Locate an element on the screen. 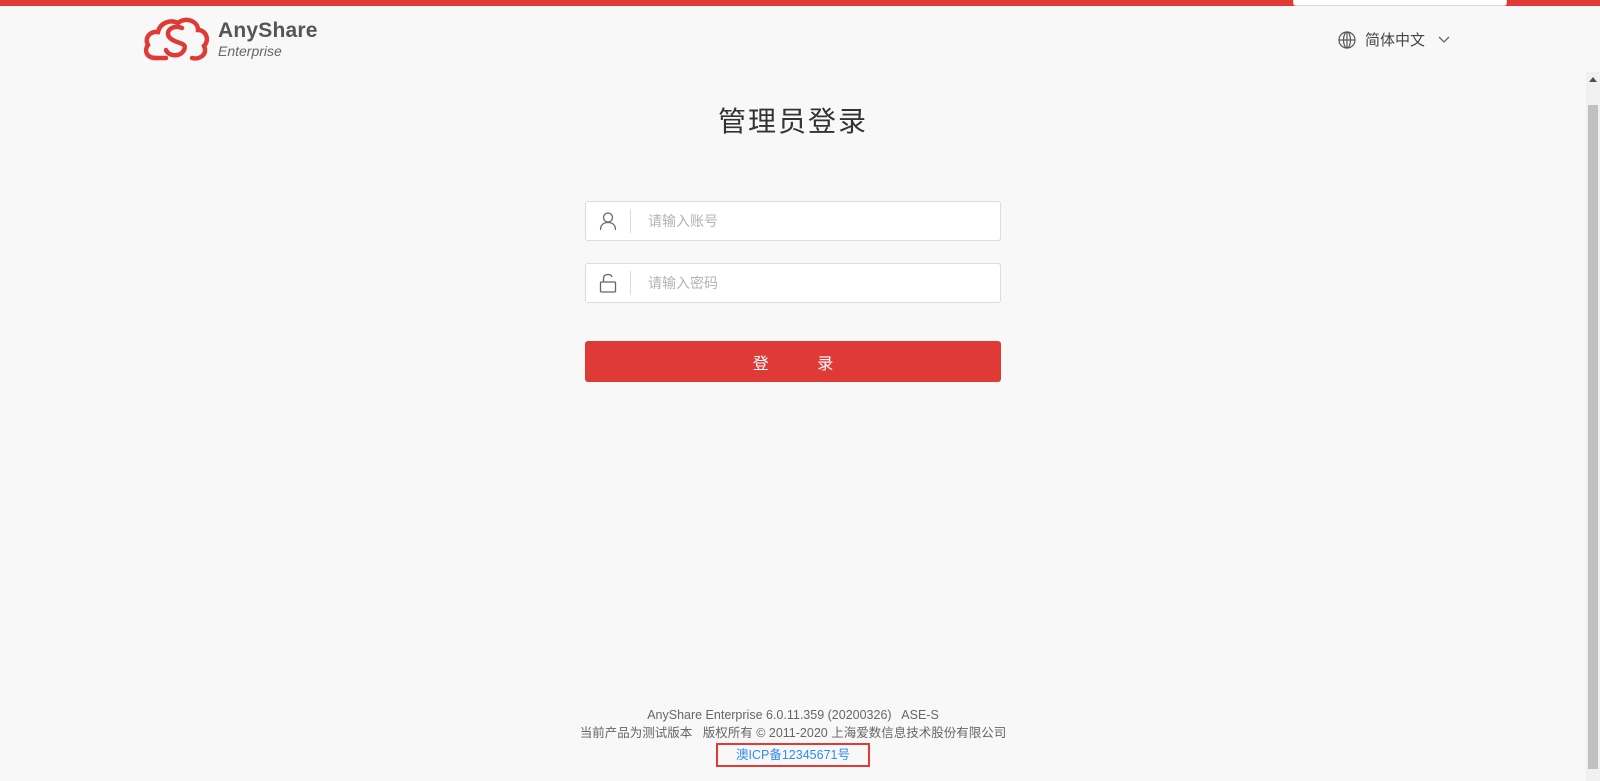  lock-icon is located at coordinates (608, 283).